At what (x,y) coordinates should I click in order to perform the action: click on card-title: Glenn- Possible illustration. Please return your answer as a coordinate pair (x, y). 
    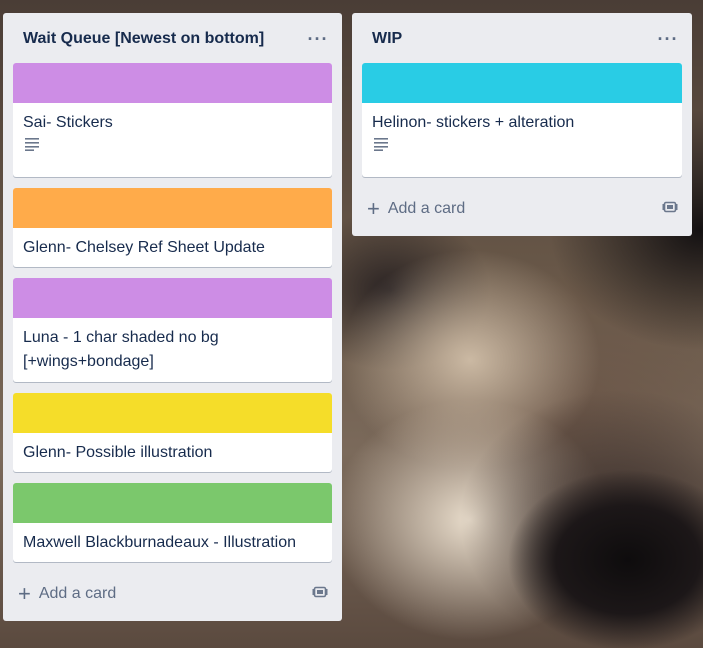
    Looking at the image, I should click on (118, 452).